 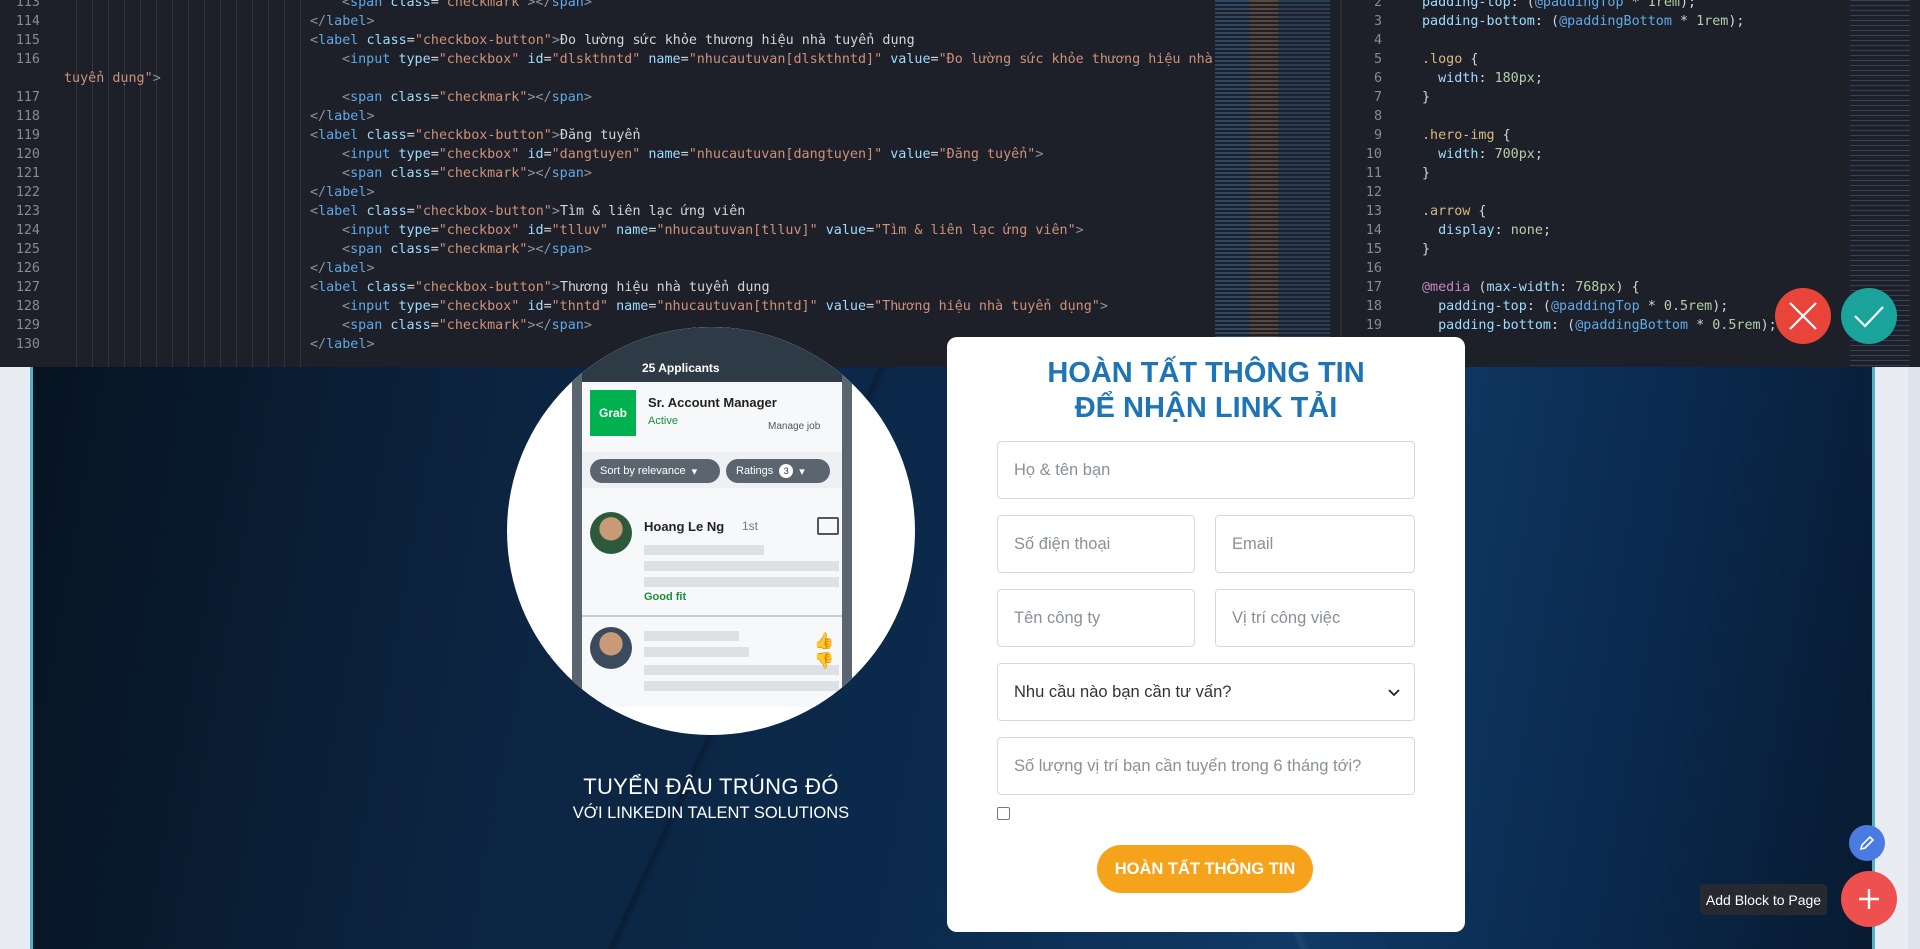 What do you see at coordinates (1763, 899) in the screenshot?
I see `add-block-tooltip: Add Block to Page` at bounding box center [1763, 899].